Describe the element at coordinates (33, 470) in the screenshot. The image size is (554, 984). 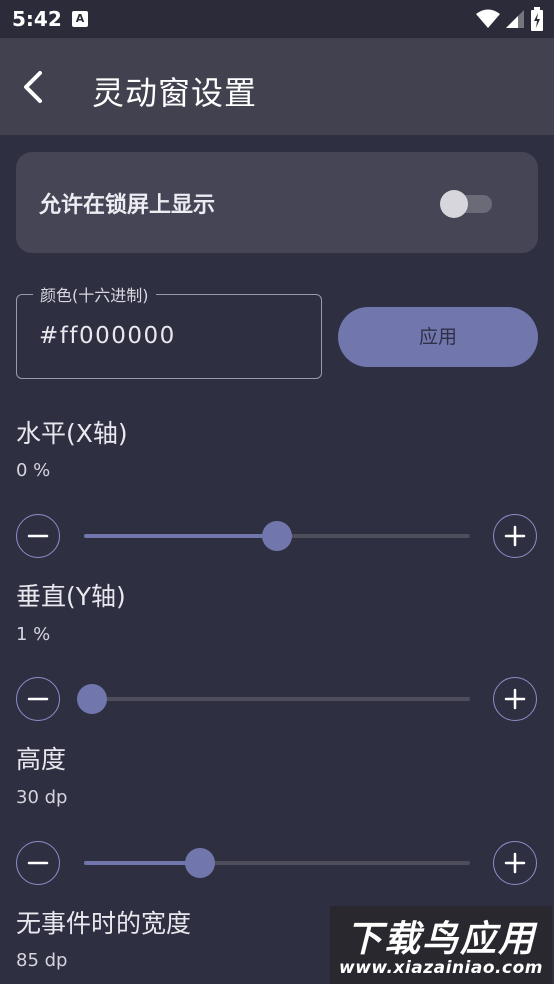
I see `horizontal-value: 0 %` at that location.